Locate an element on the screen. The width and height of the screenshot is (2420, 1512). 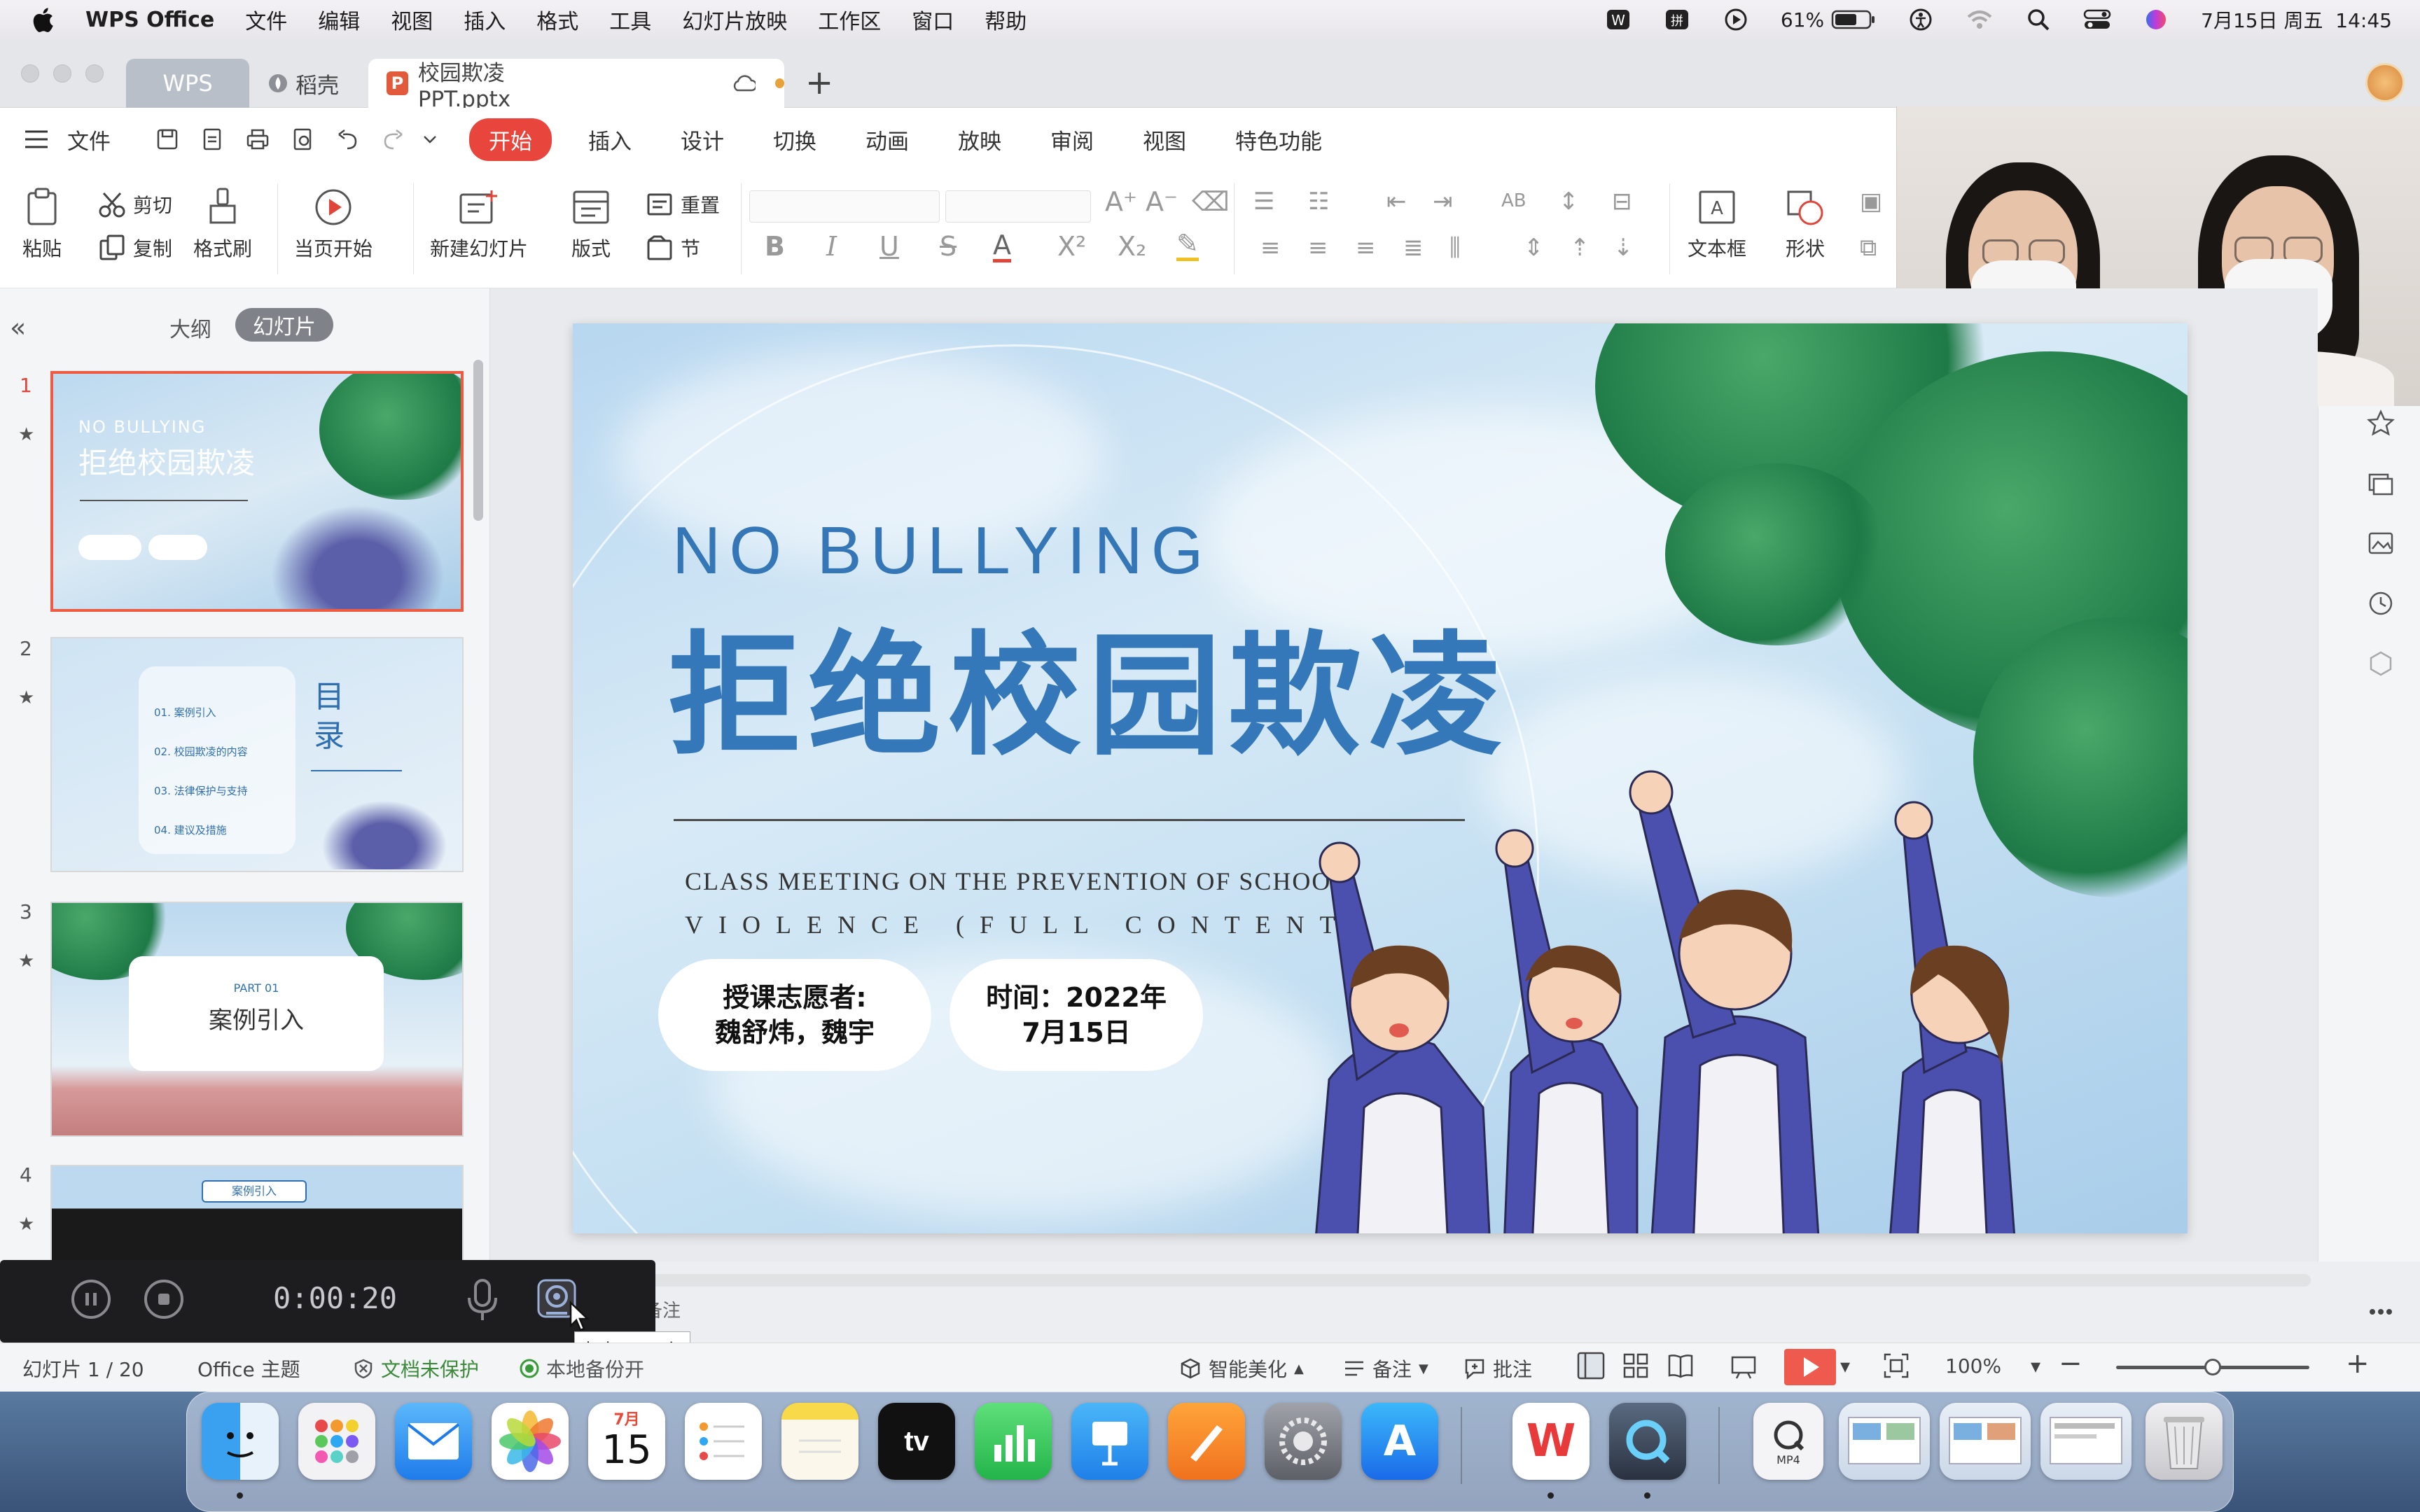
tab-wps-home: WPS is located at coordinates (188, 83).